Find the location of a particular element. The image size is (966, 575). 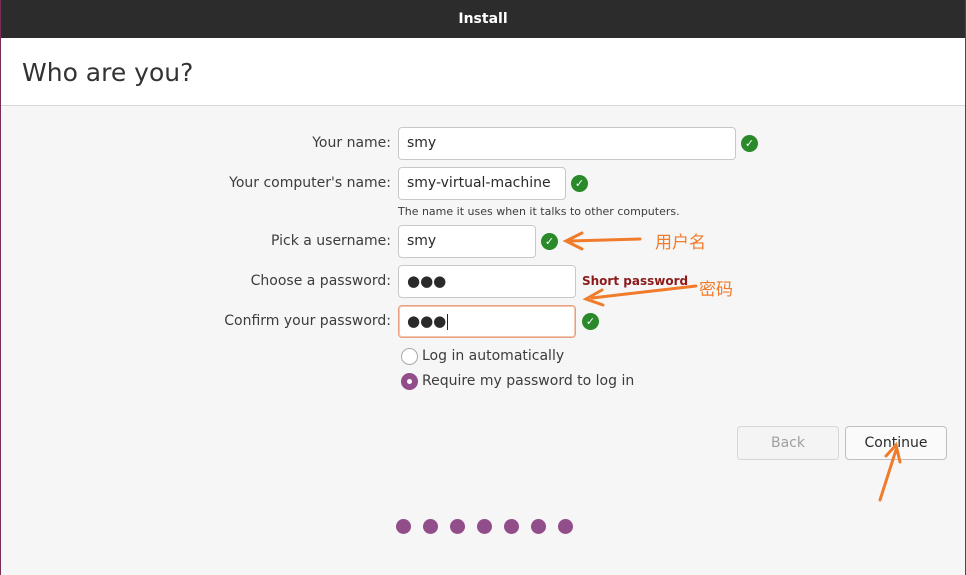

text-caret is located at coordinates (448, 322).